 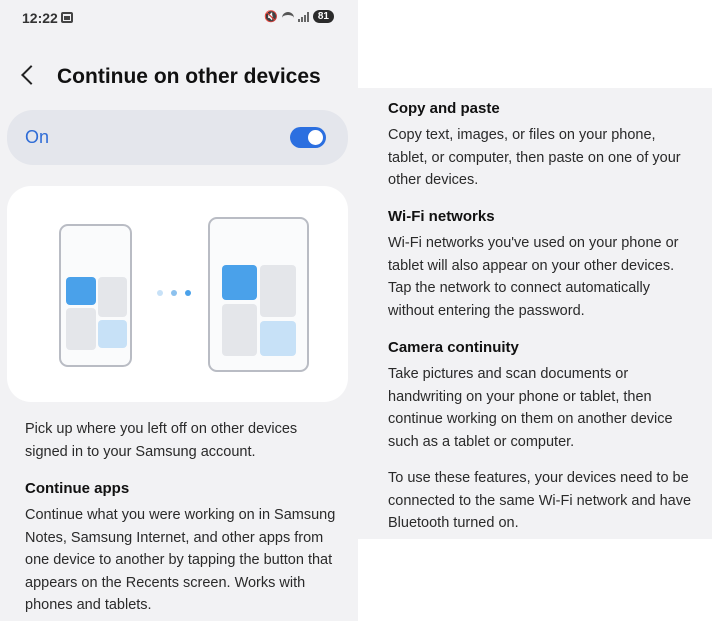 I want to click on back-arrow-icon, so click(x=31, y=75).